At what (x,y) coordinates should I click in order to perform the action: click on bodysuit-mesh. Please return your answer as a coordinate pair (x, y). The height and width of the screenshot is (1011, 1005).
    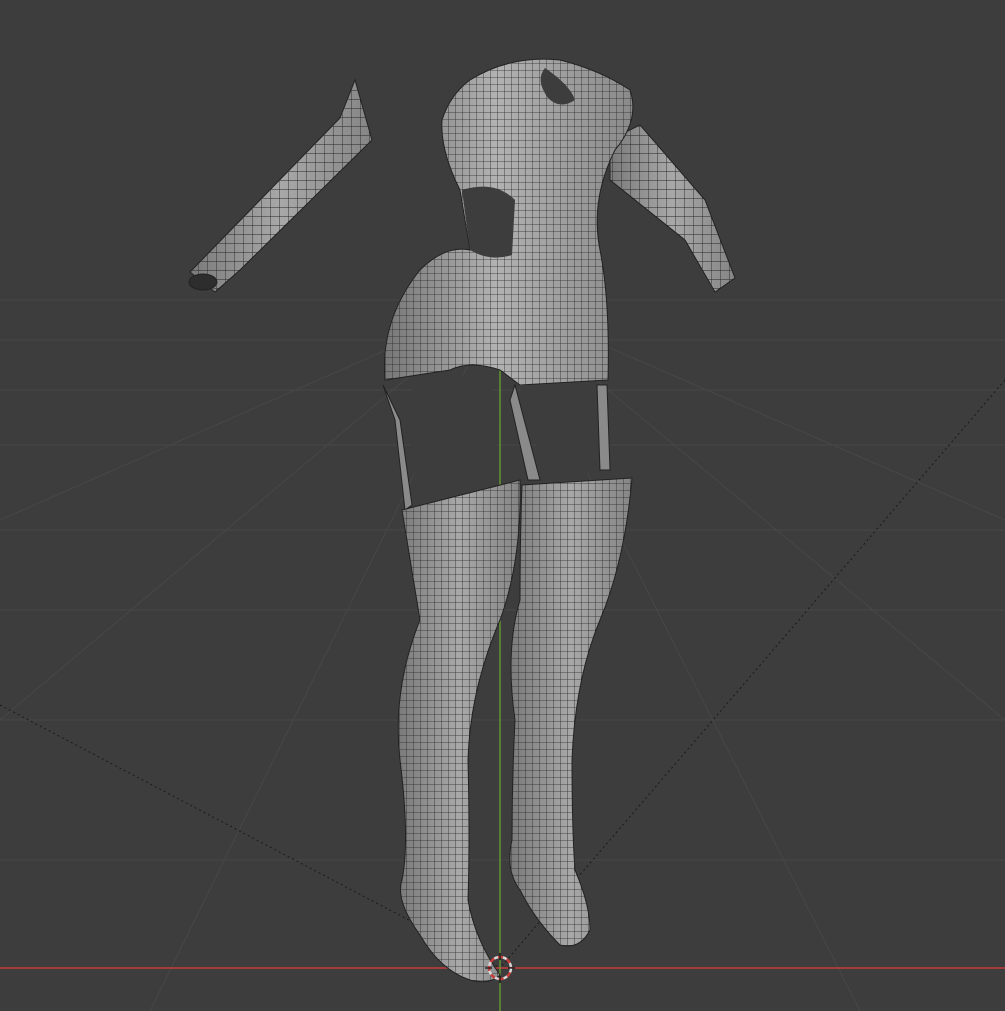
    Looking at the image, I should click on (508, 284).